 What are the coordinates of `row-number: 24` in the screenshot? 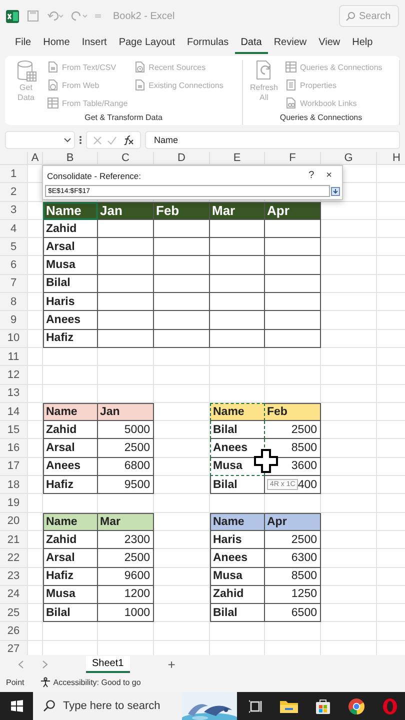 It's located at (14, 595).